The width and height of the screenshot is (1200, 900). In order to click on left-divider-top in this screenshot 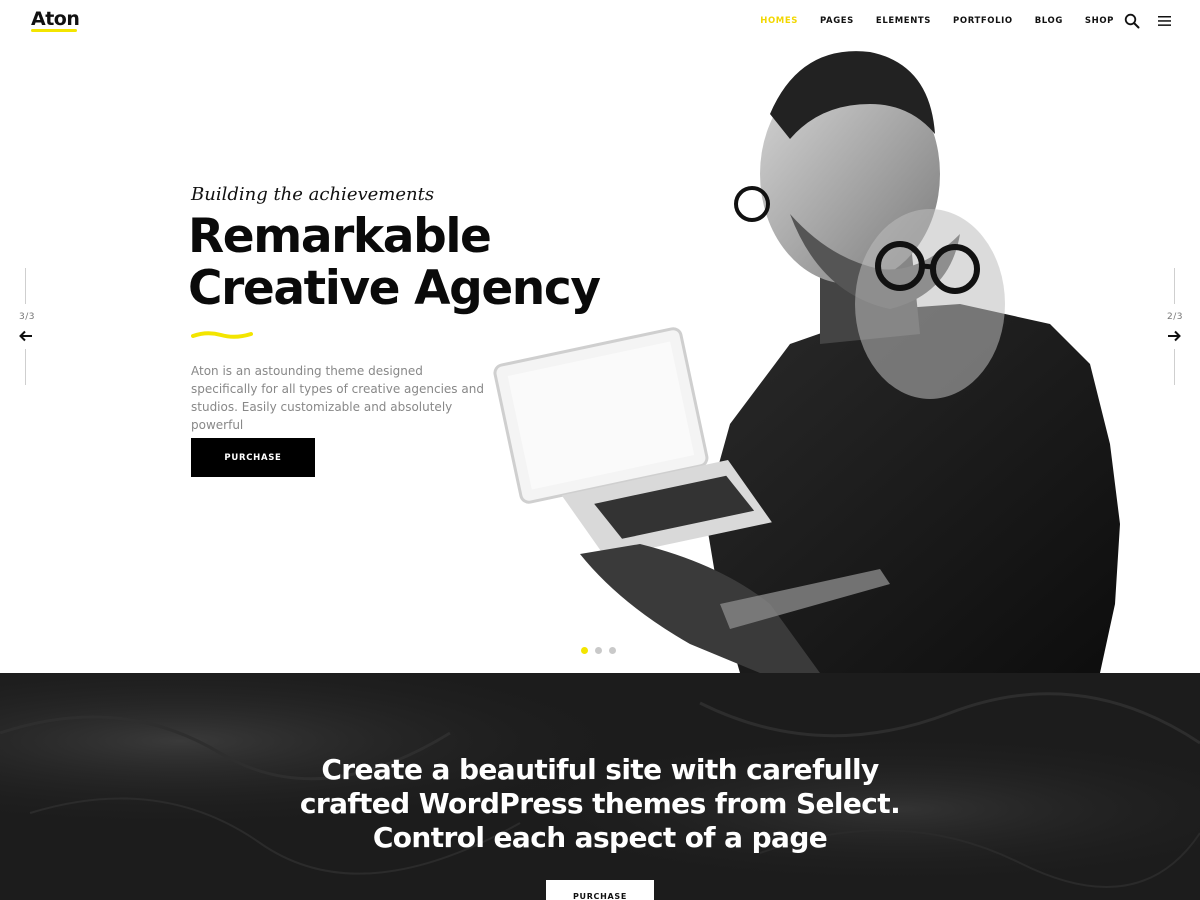, I will do `click(25, 286)`.